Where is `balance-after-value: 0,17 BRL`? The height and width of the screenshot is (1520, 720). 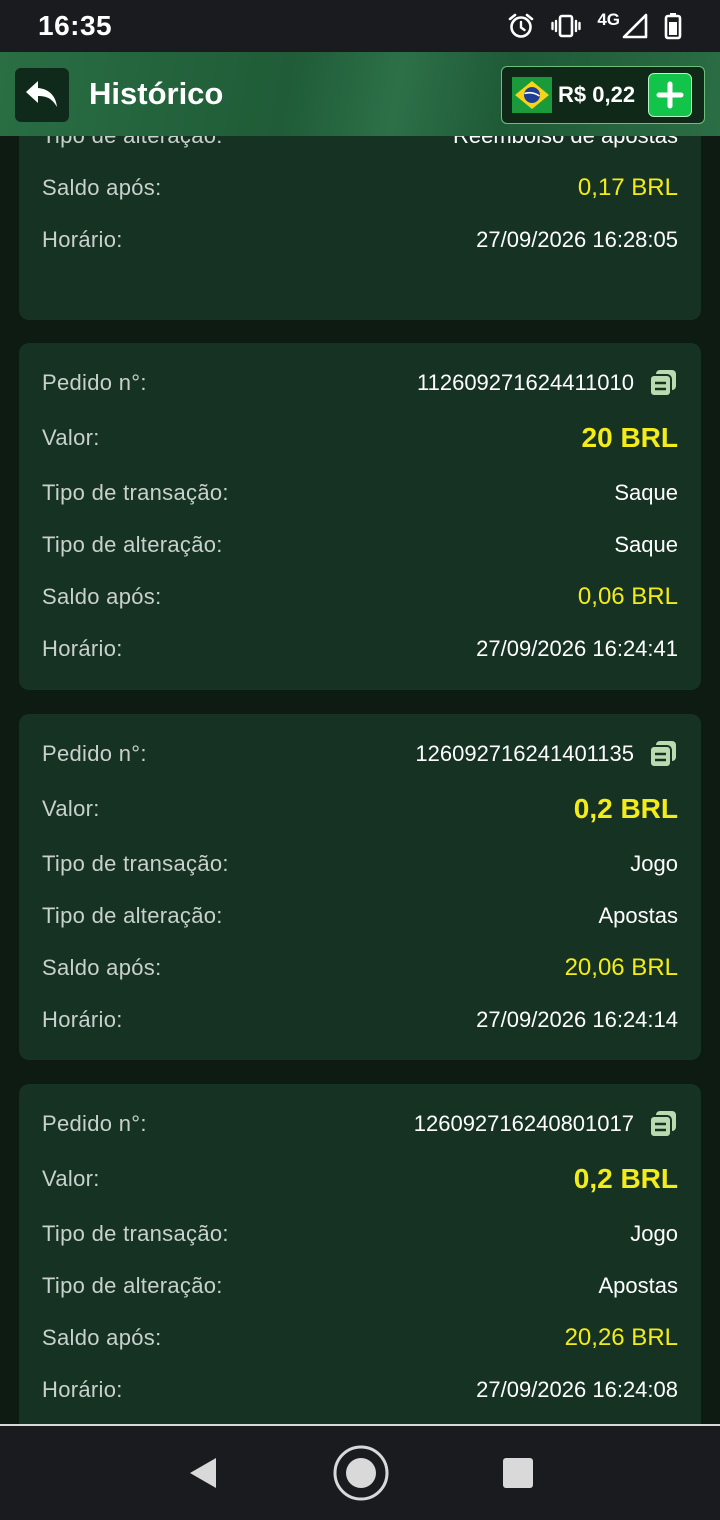 balance-after-value: 0,17 BRL is located at coordinates (627, 187).